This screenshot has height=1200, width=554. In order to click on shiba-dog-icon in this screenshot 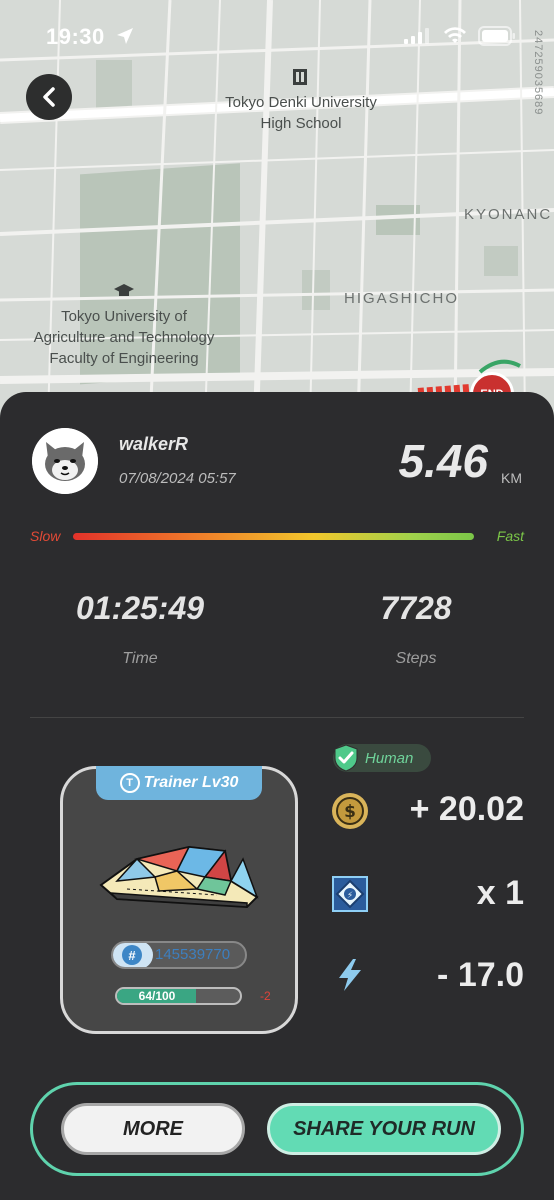, I will do `click(65, 461)`.